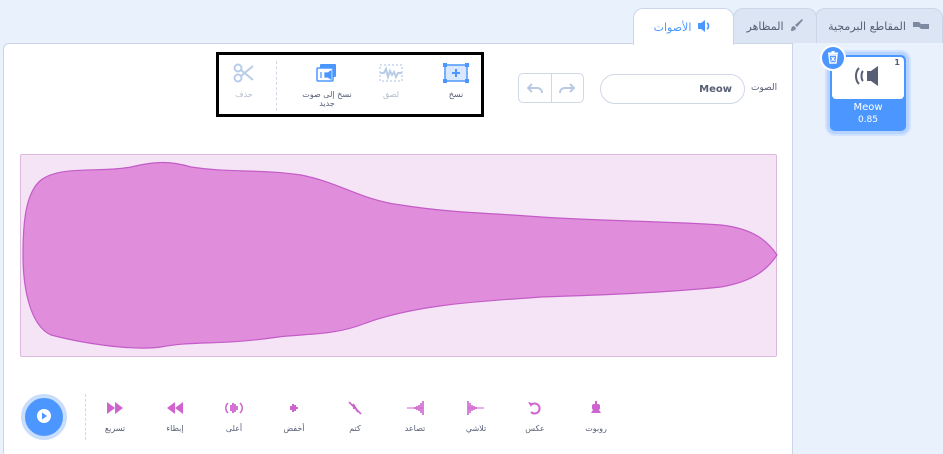  I want to click on effect-mute-button: كتم, so click(355, 416).